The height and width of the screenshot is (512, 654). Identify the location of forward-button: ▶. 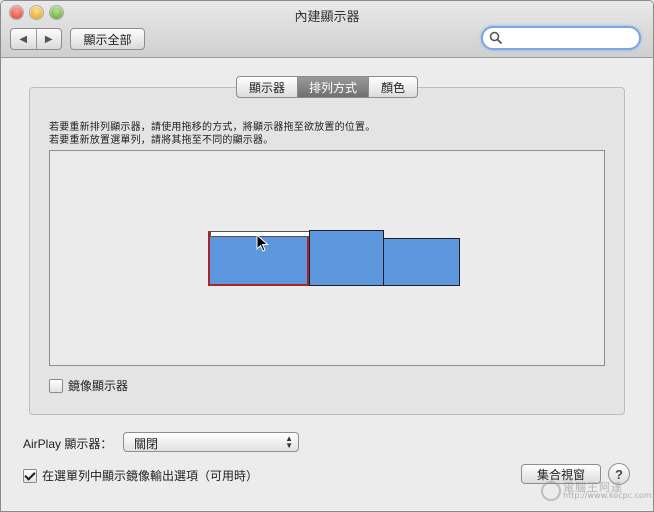
(49, 39).